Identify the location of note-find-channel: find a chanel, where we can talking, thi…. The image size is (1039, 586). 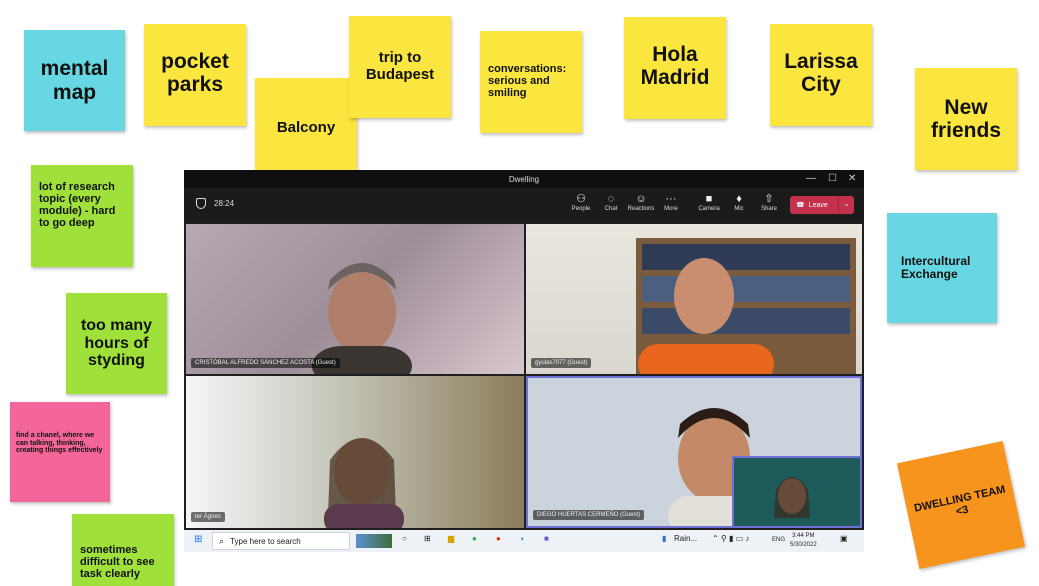
(60, 452).